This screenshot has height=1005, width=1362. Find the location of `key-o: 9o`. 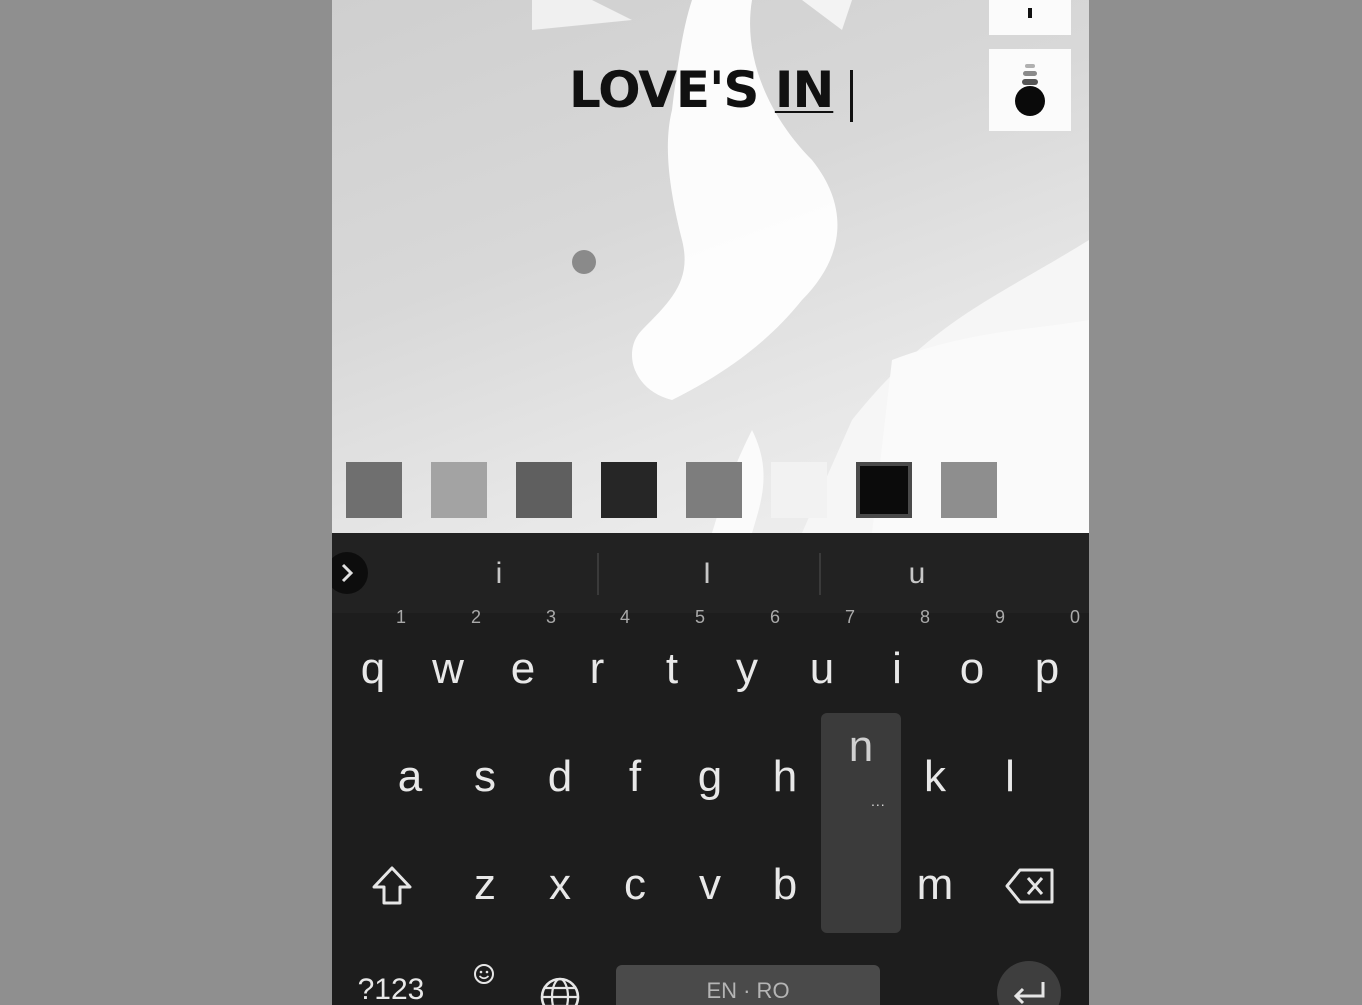

key-o: 9o is located at coordinates (972, 658).